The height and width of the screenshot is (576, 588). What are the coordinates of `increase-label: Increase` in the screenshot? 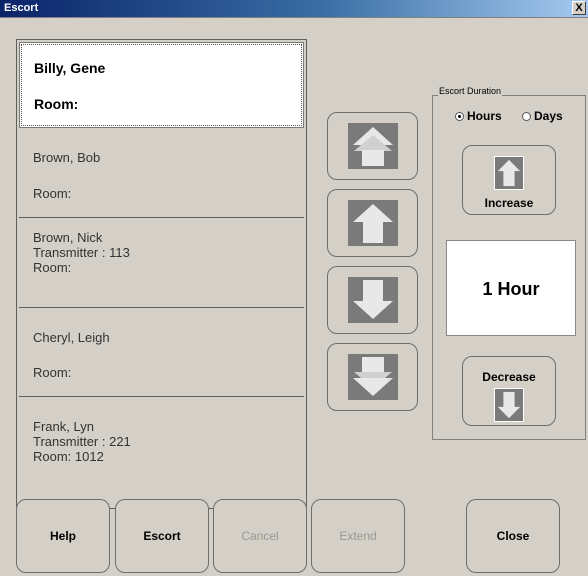 It's located at (509, 203).